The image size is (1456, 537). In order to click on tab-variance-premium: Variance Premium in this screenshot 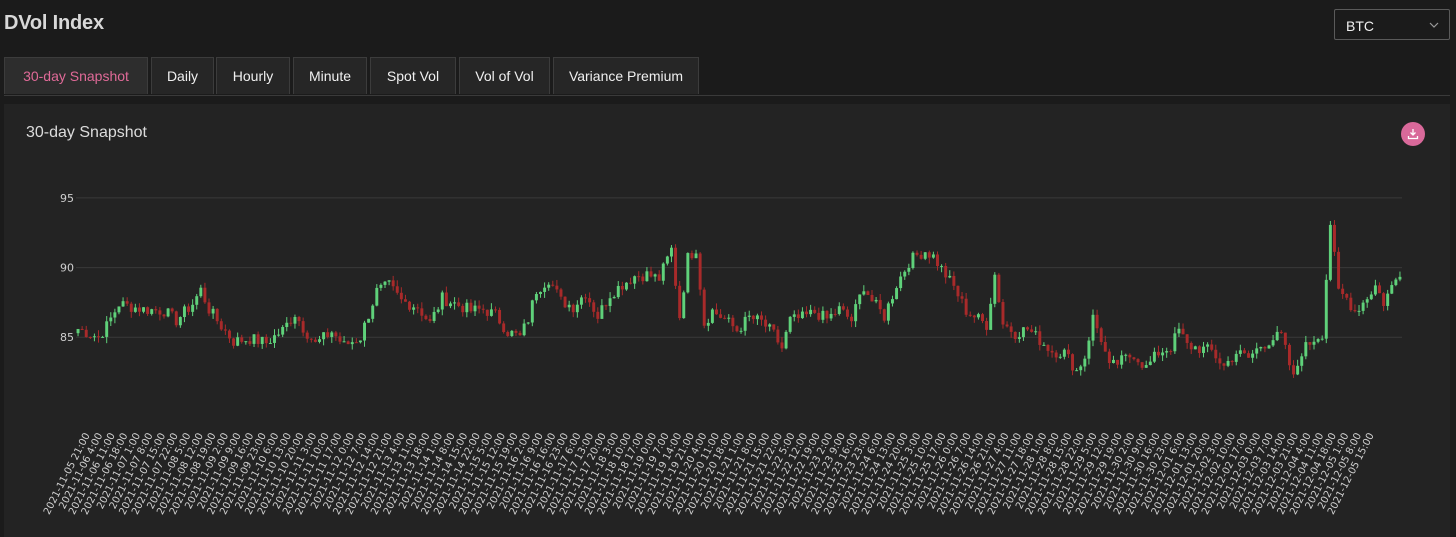, I will do `click(626, 75)`.